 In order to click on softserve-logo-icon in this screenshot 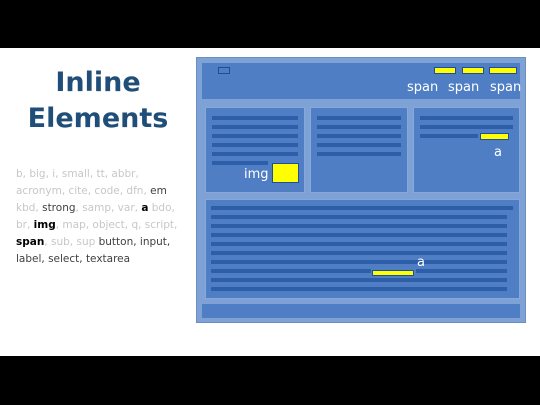, I will do `click(19, 342)`.